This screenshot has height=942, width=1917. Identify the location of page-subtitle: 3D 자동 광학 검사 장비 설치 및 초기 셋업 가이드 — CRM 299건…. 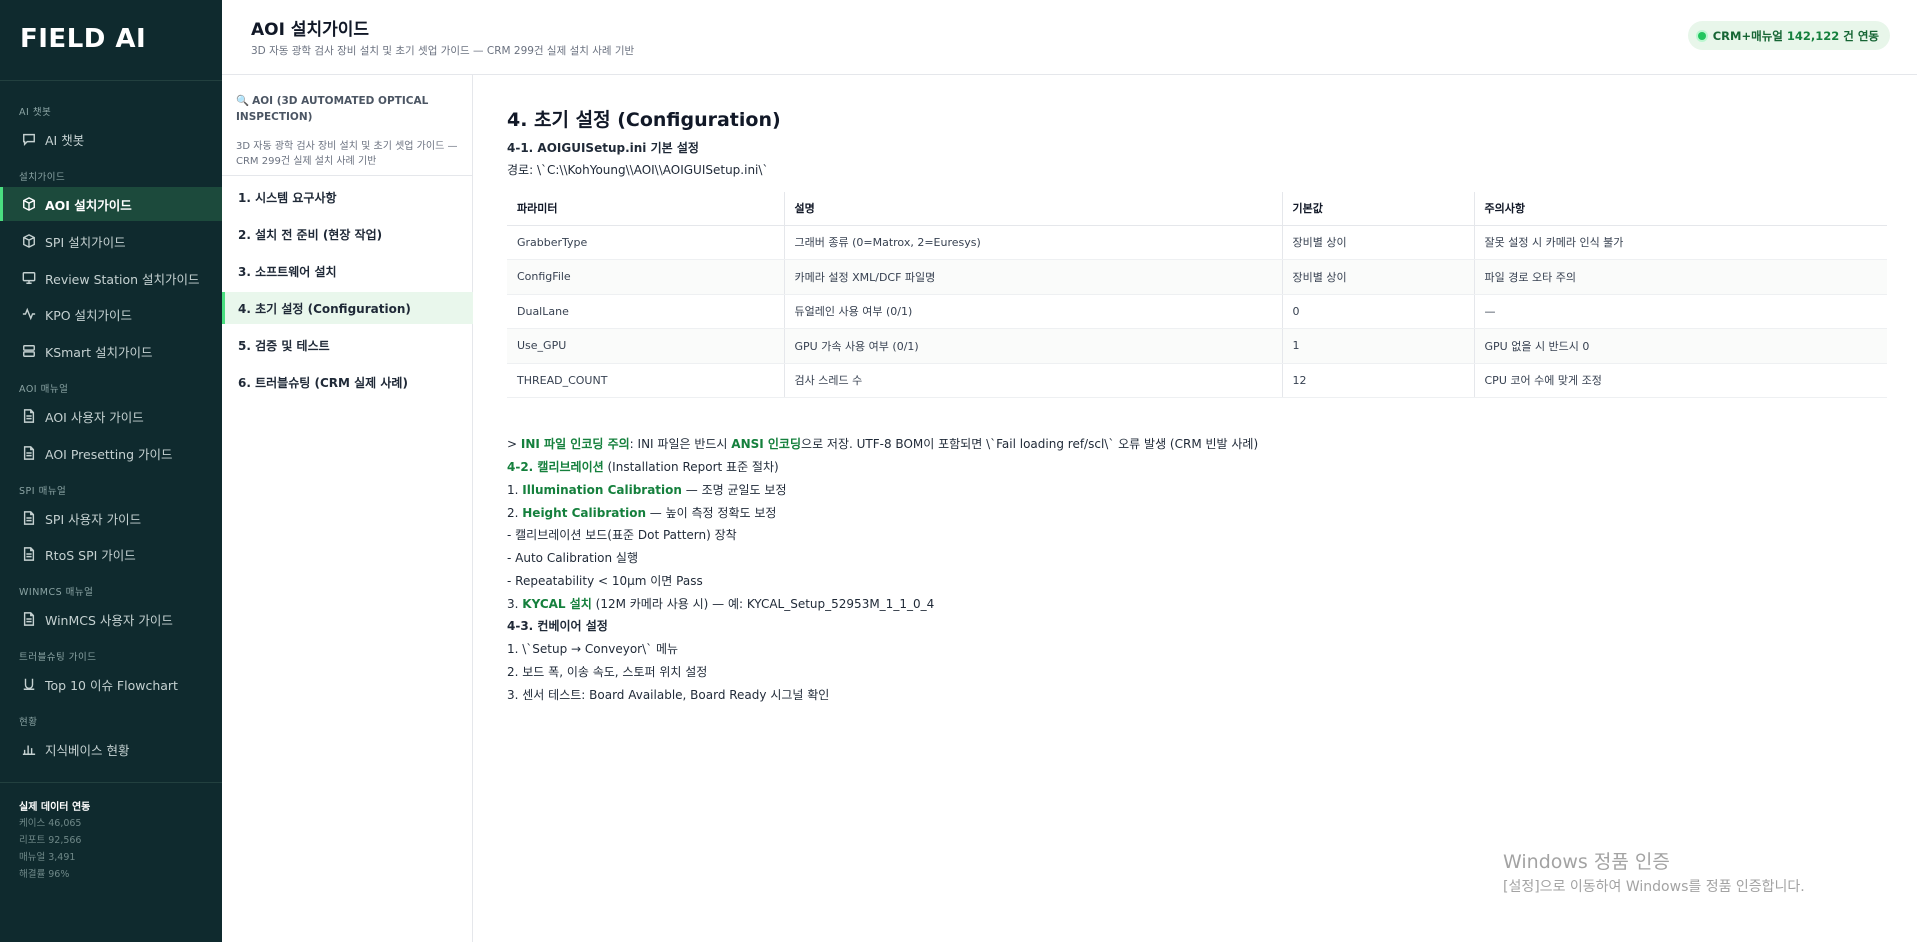
(443, 51).